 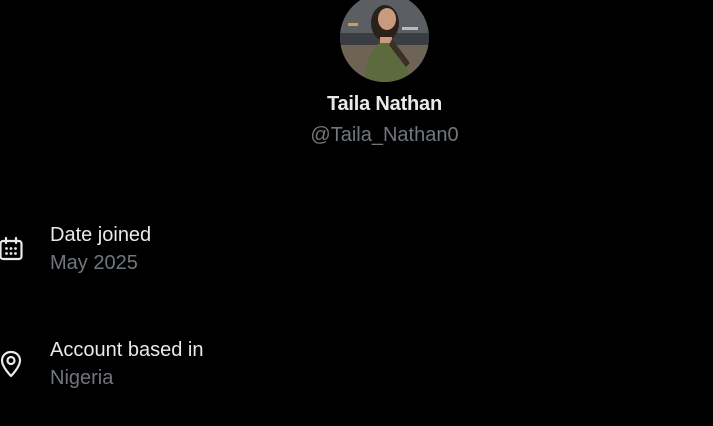 I want to click on user-handle: @Taila_Nathan0, so click(x=384, y=135).